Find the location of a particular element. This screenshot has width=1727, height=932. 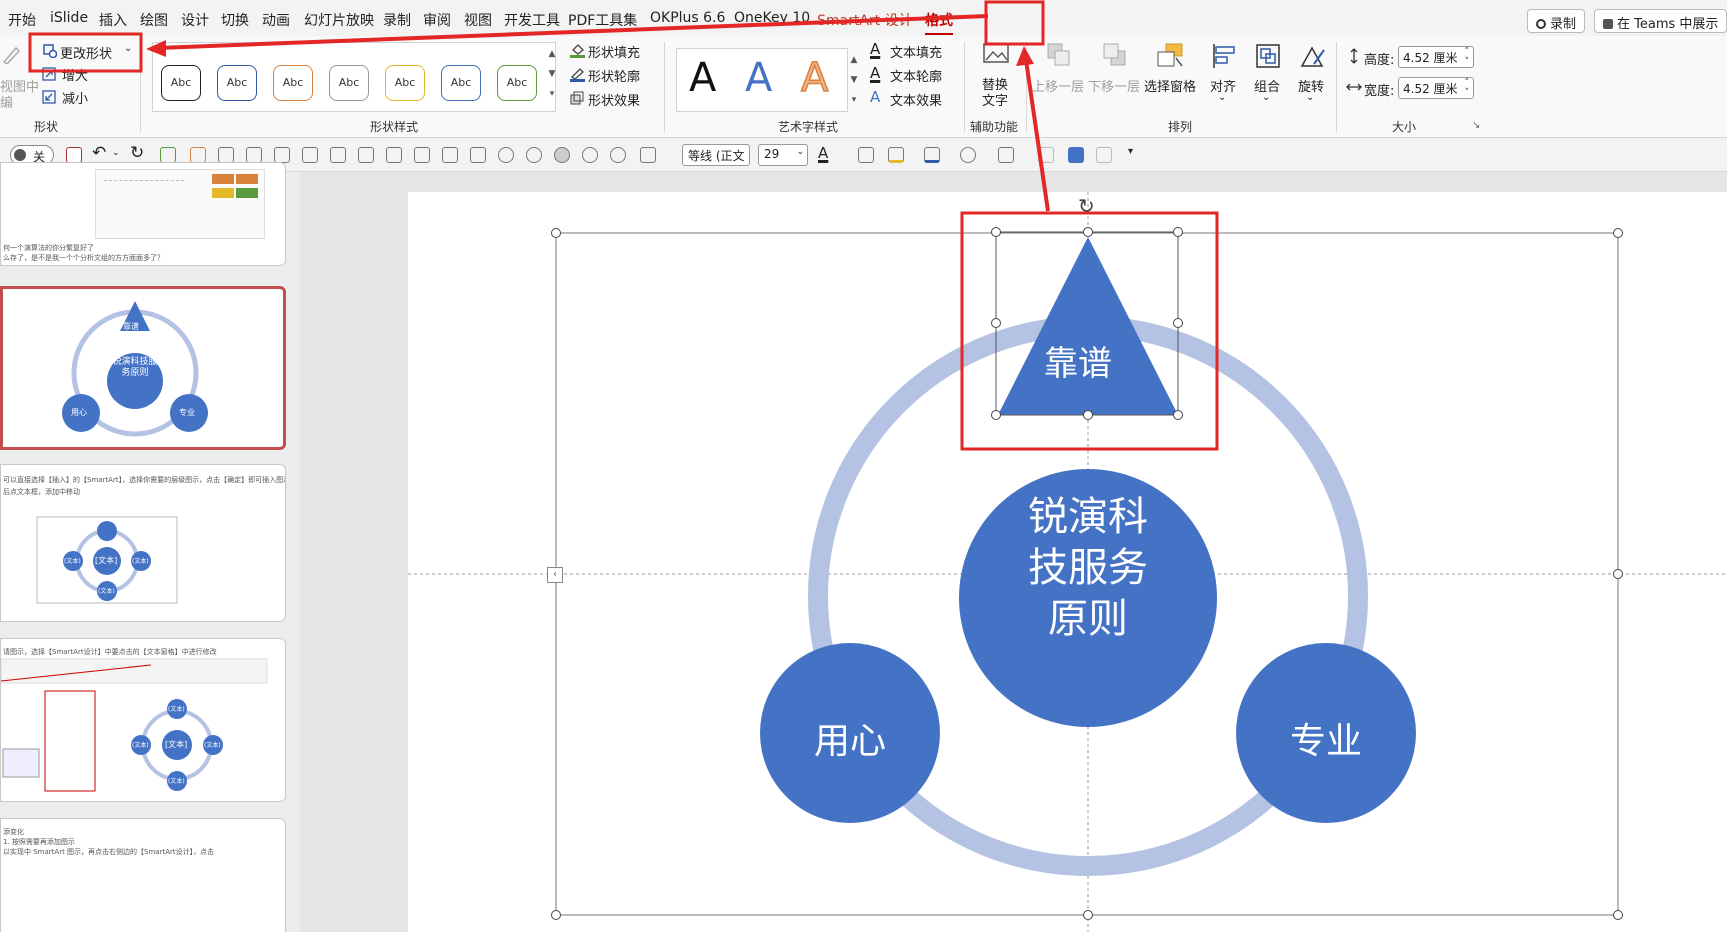

font-size-select: 29 ⌄ is located at coordinates (783, 155).